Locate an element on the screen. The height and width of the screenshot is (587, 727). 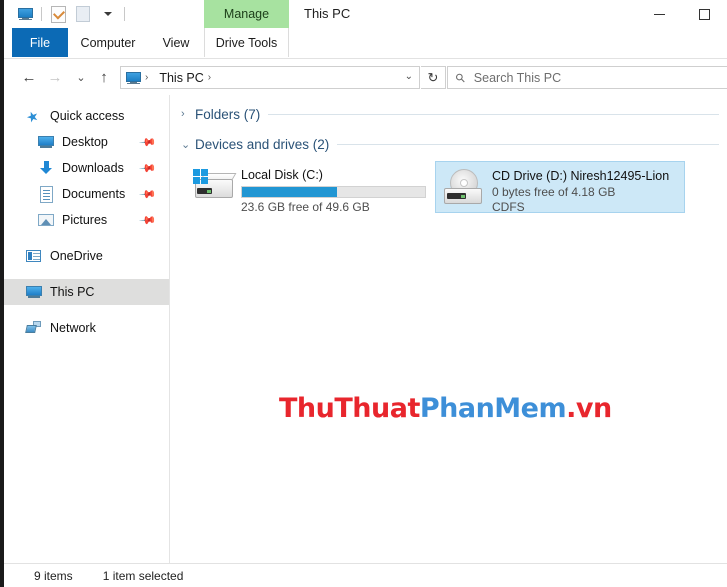
up-arrow-icon: ↑ is located at coordinates (104, 77).